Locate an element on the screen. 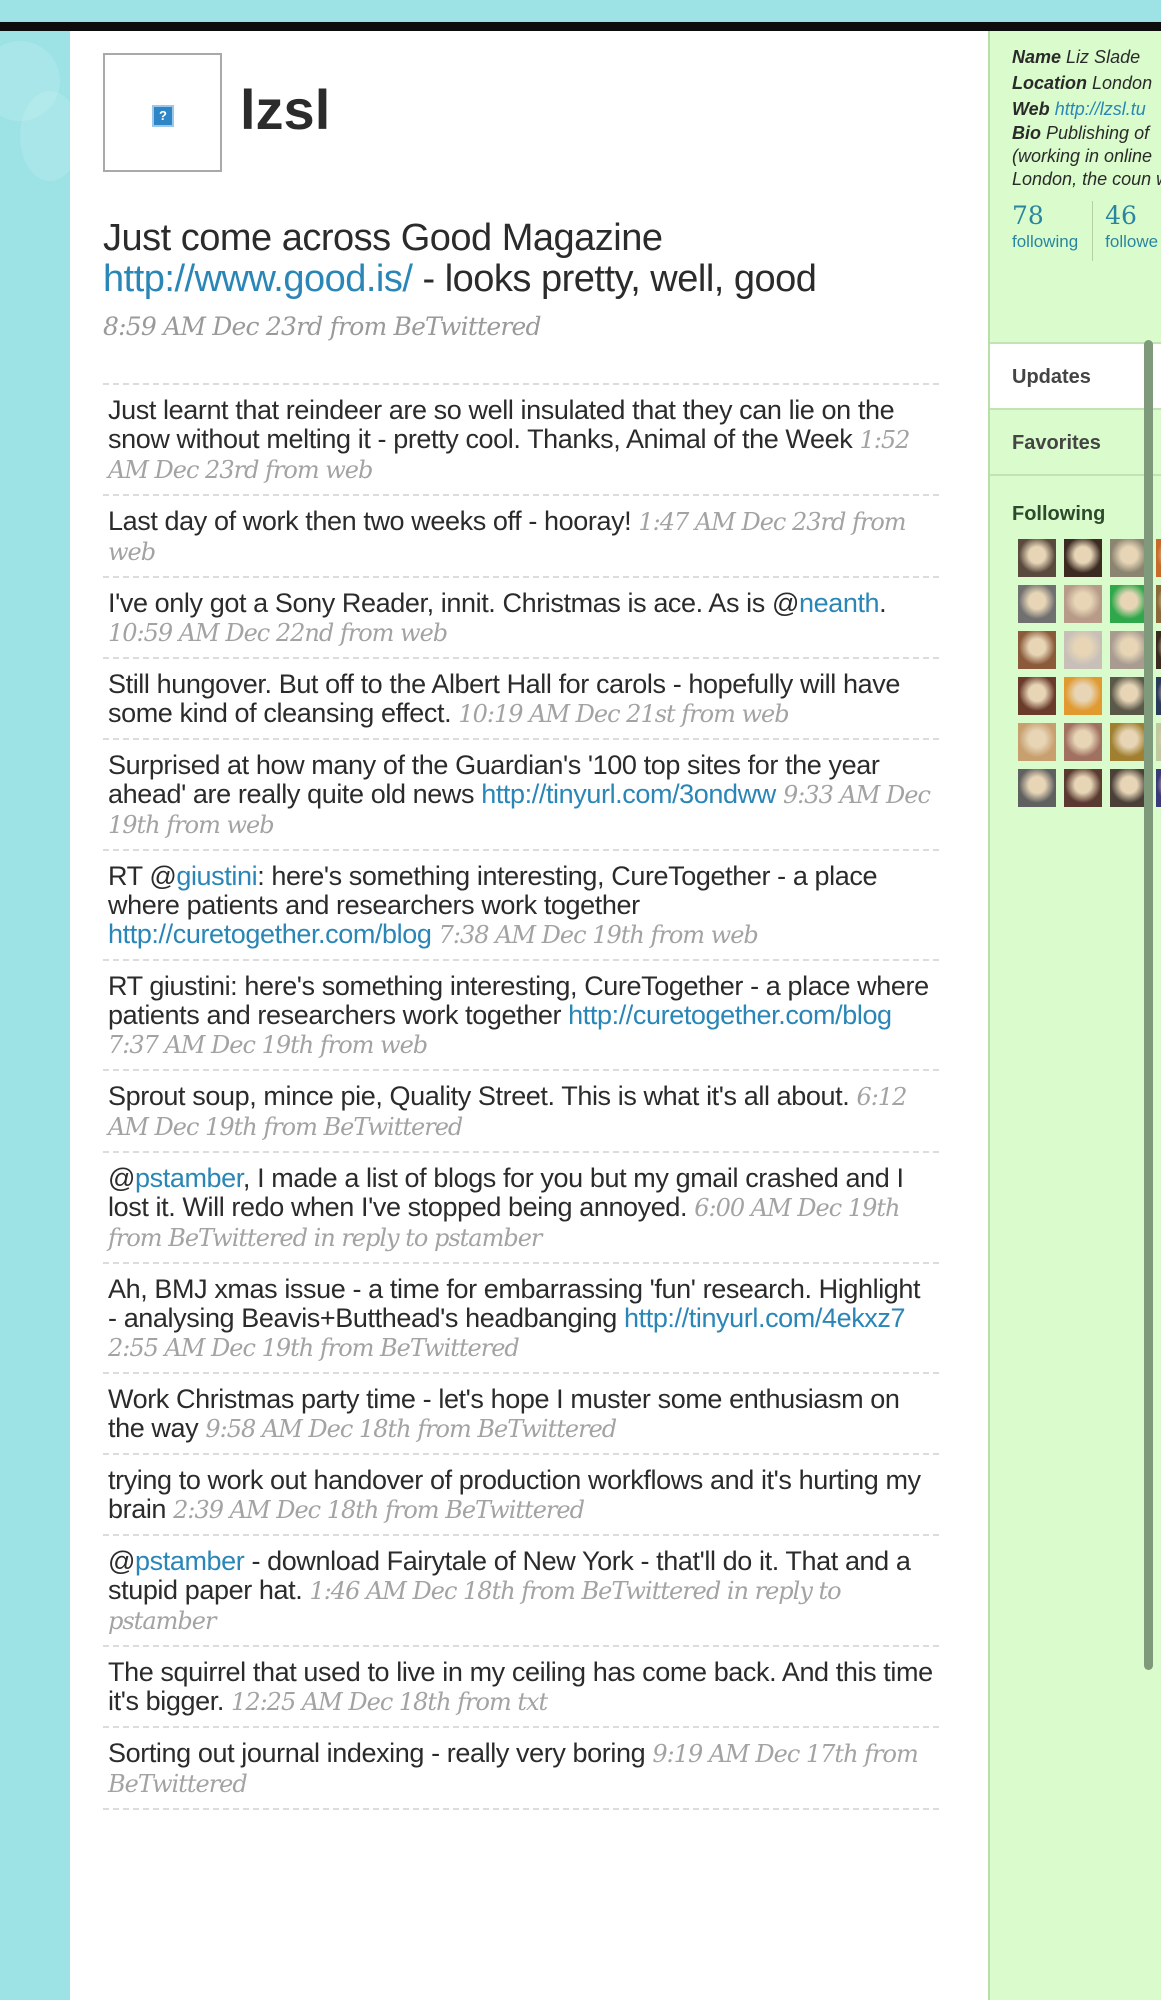 The width and height of the screenshot is (1161, 2000). web-link: http://lzsl.tu is located at coordinates (1100, 109).